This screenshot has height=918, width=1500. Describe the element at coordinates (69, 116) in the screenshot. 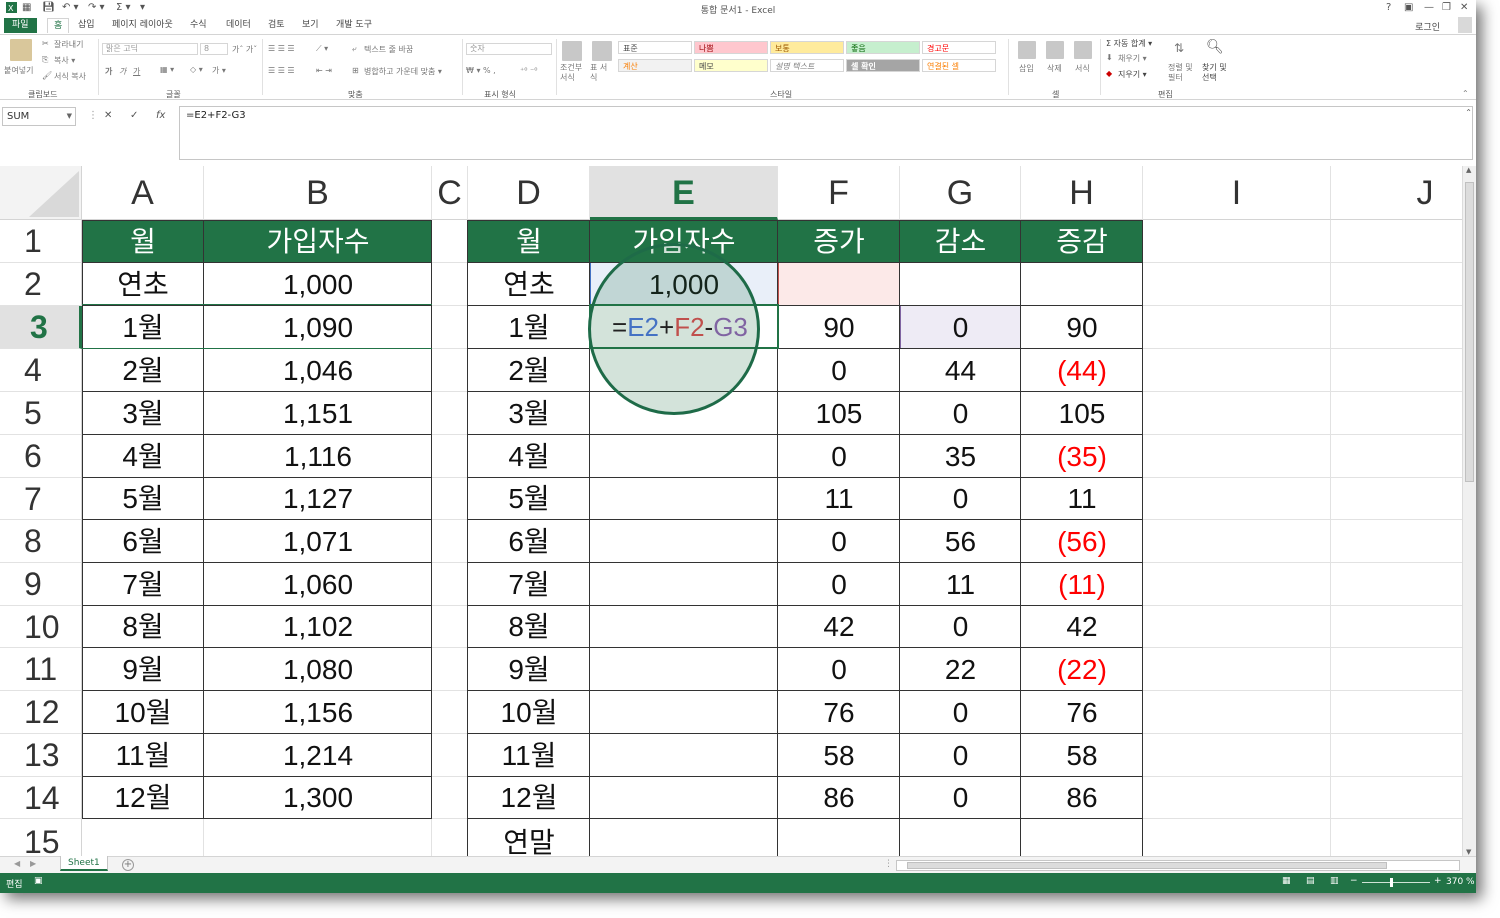

I see `chevron-down-icon: ▼` at that location.